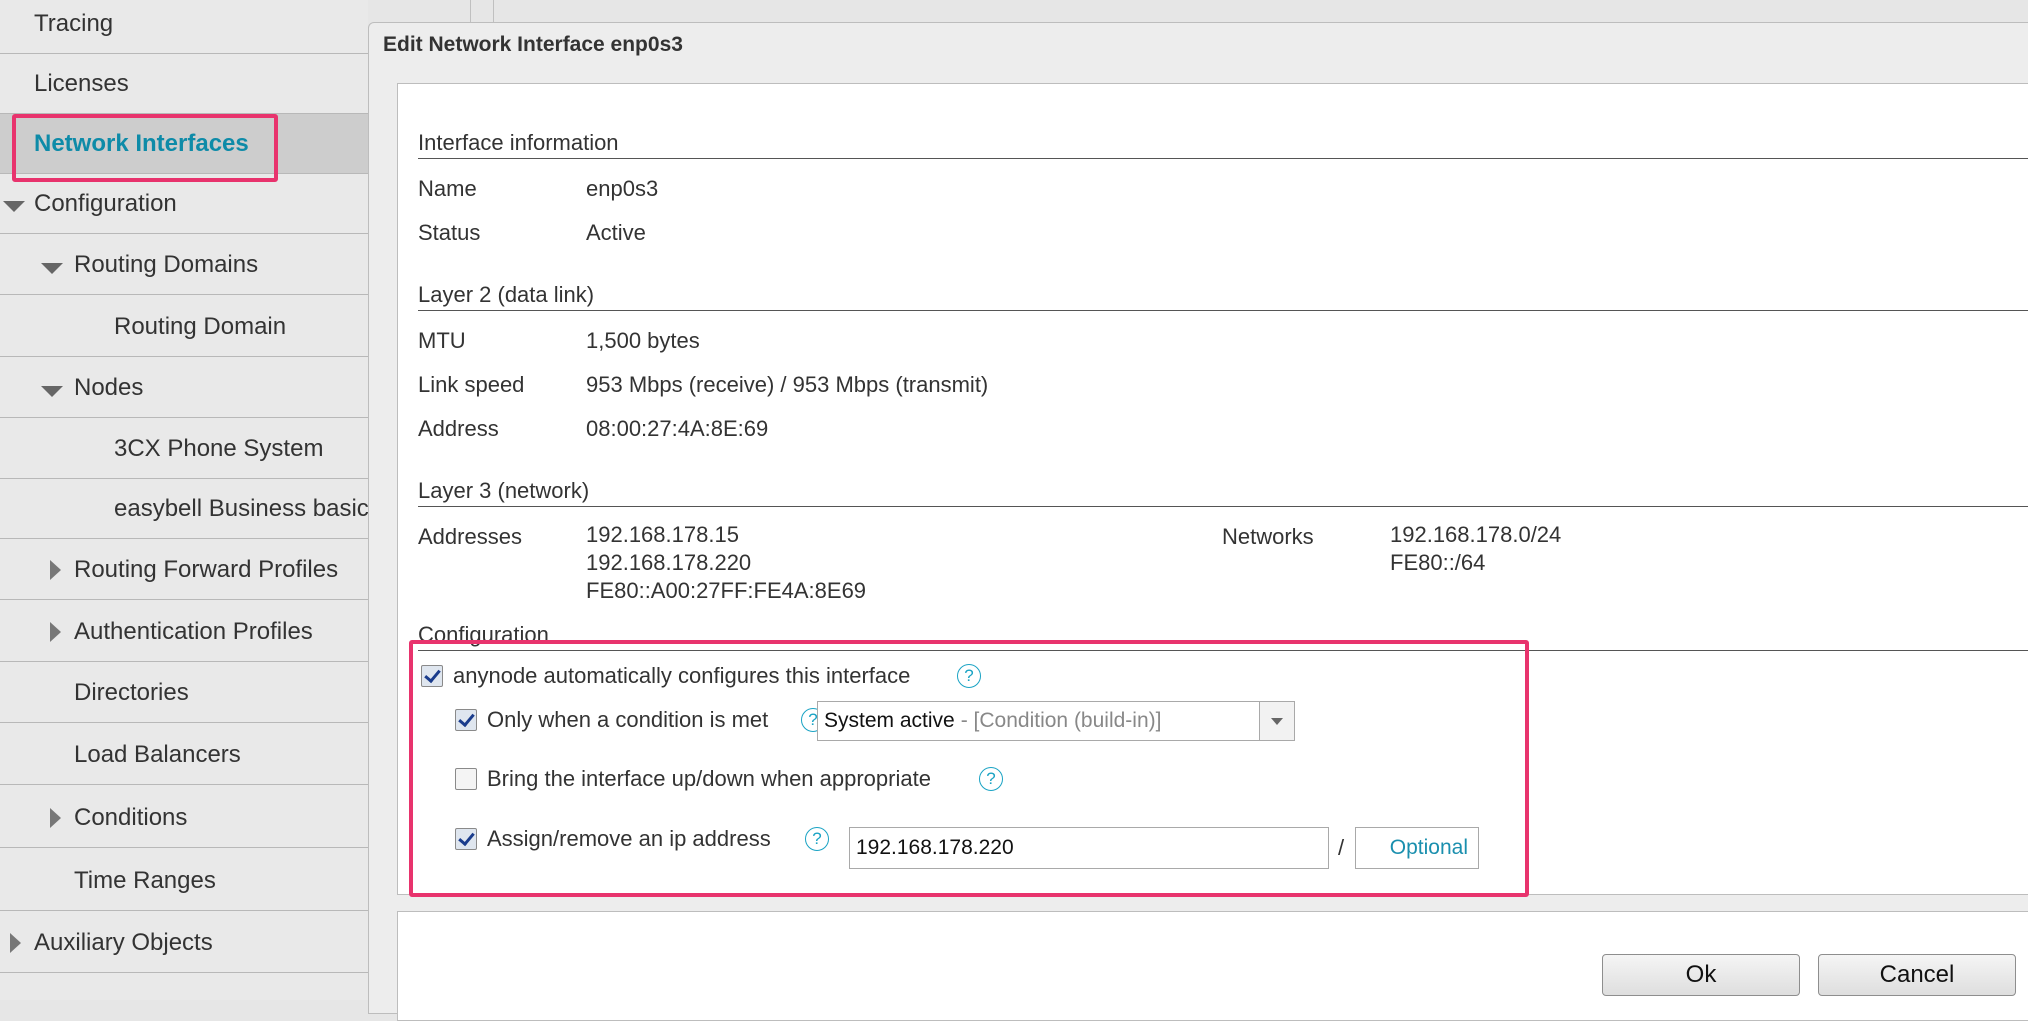 The image size is (2028, 1021). I want to click on ok-button: Ok, so click(1701, 975).